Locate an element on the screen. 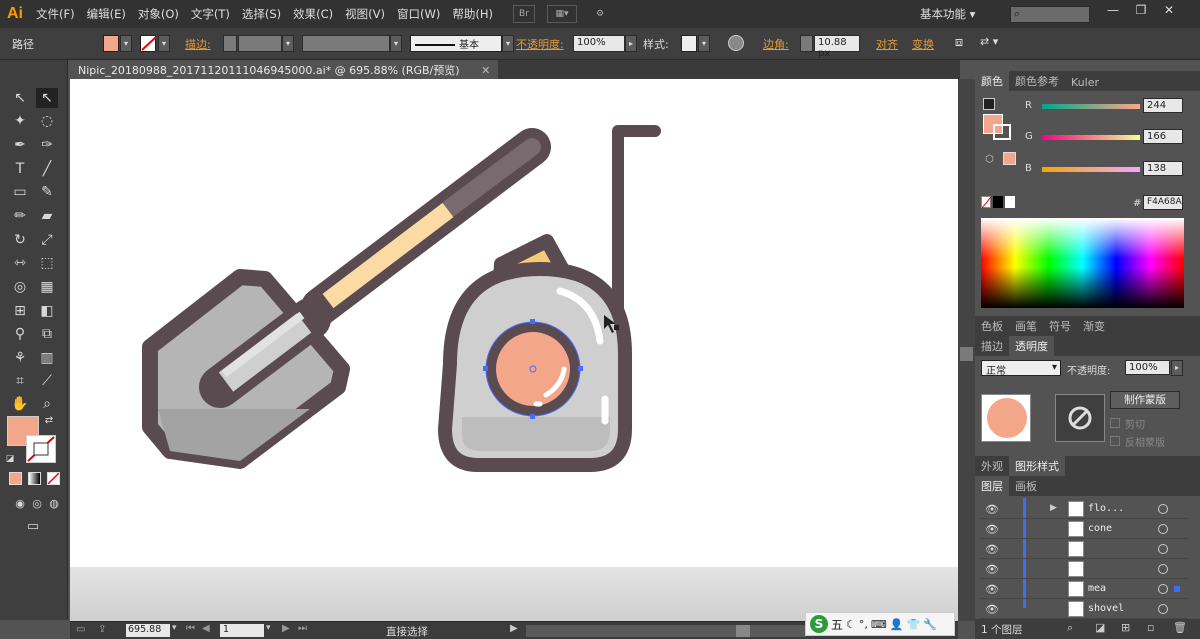 This screenshot has height=639, width=1200. variable-width-select is located at coordinates (346, 43).